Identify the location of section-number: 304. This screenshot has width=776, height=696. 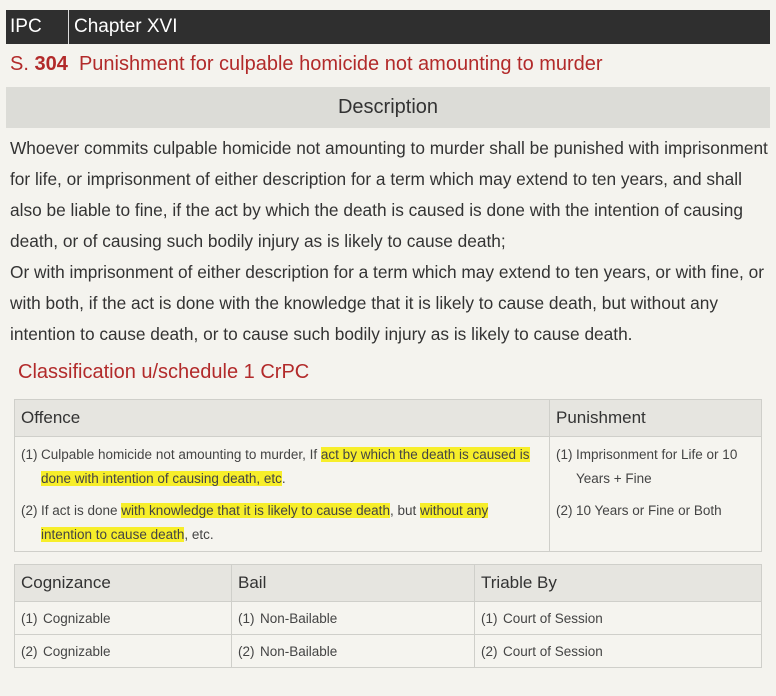
(51, 64).